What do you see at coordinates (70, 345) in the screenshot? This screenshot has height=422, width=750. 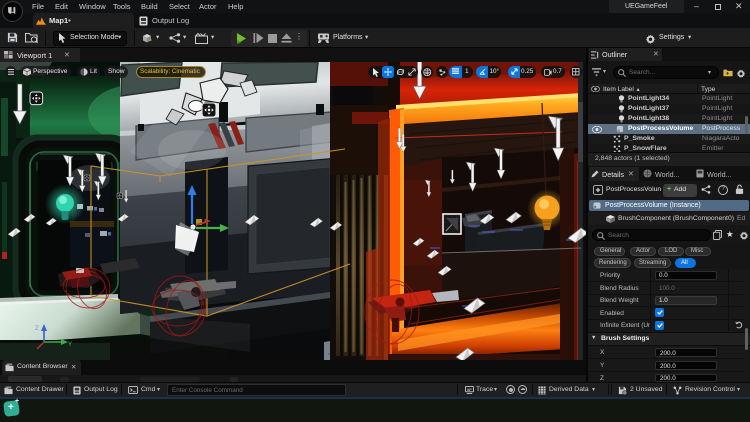 I see `svg-text: Y` at bounding box center [70, 345].